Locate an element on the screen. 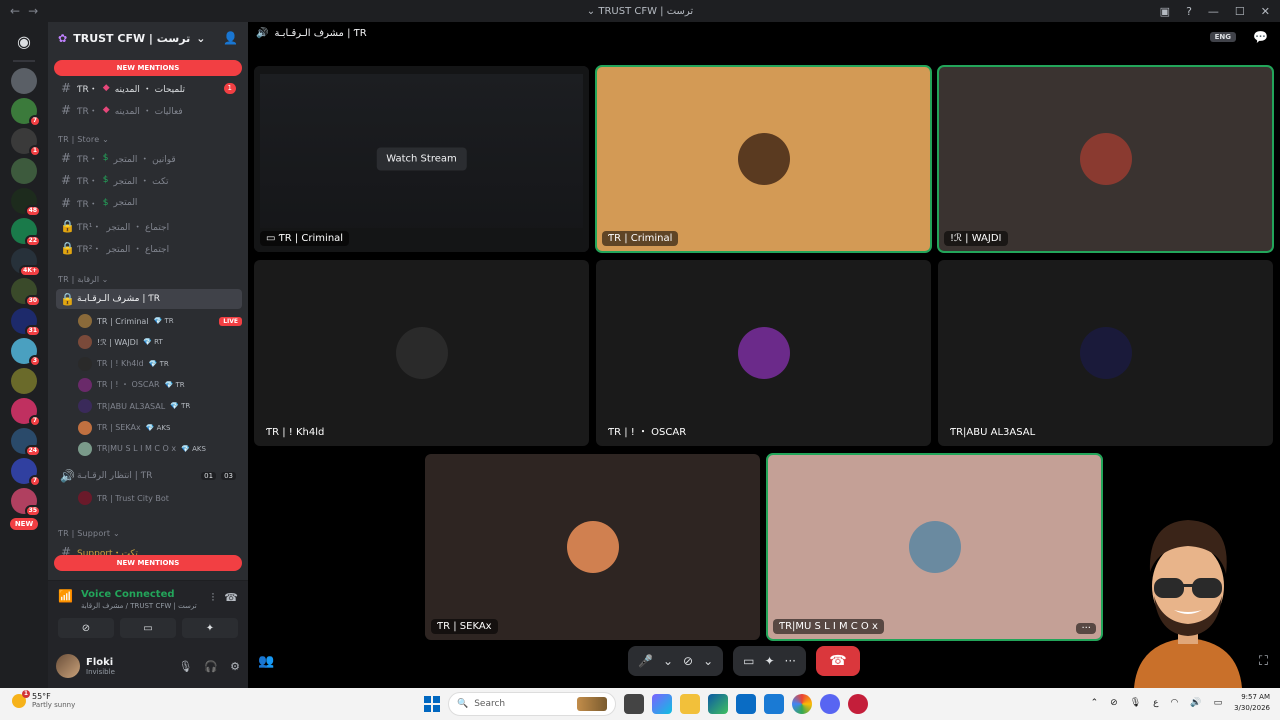 Image resolution: width=1280 pixels, height=720 pixels. camera-off-icon: ⊘ is located at coordinates (688, 661).